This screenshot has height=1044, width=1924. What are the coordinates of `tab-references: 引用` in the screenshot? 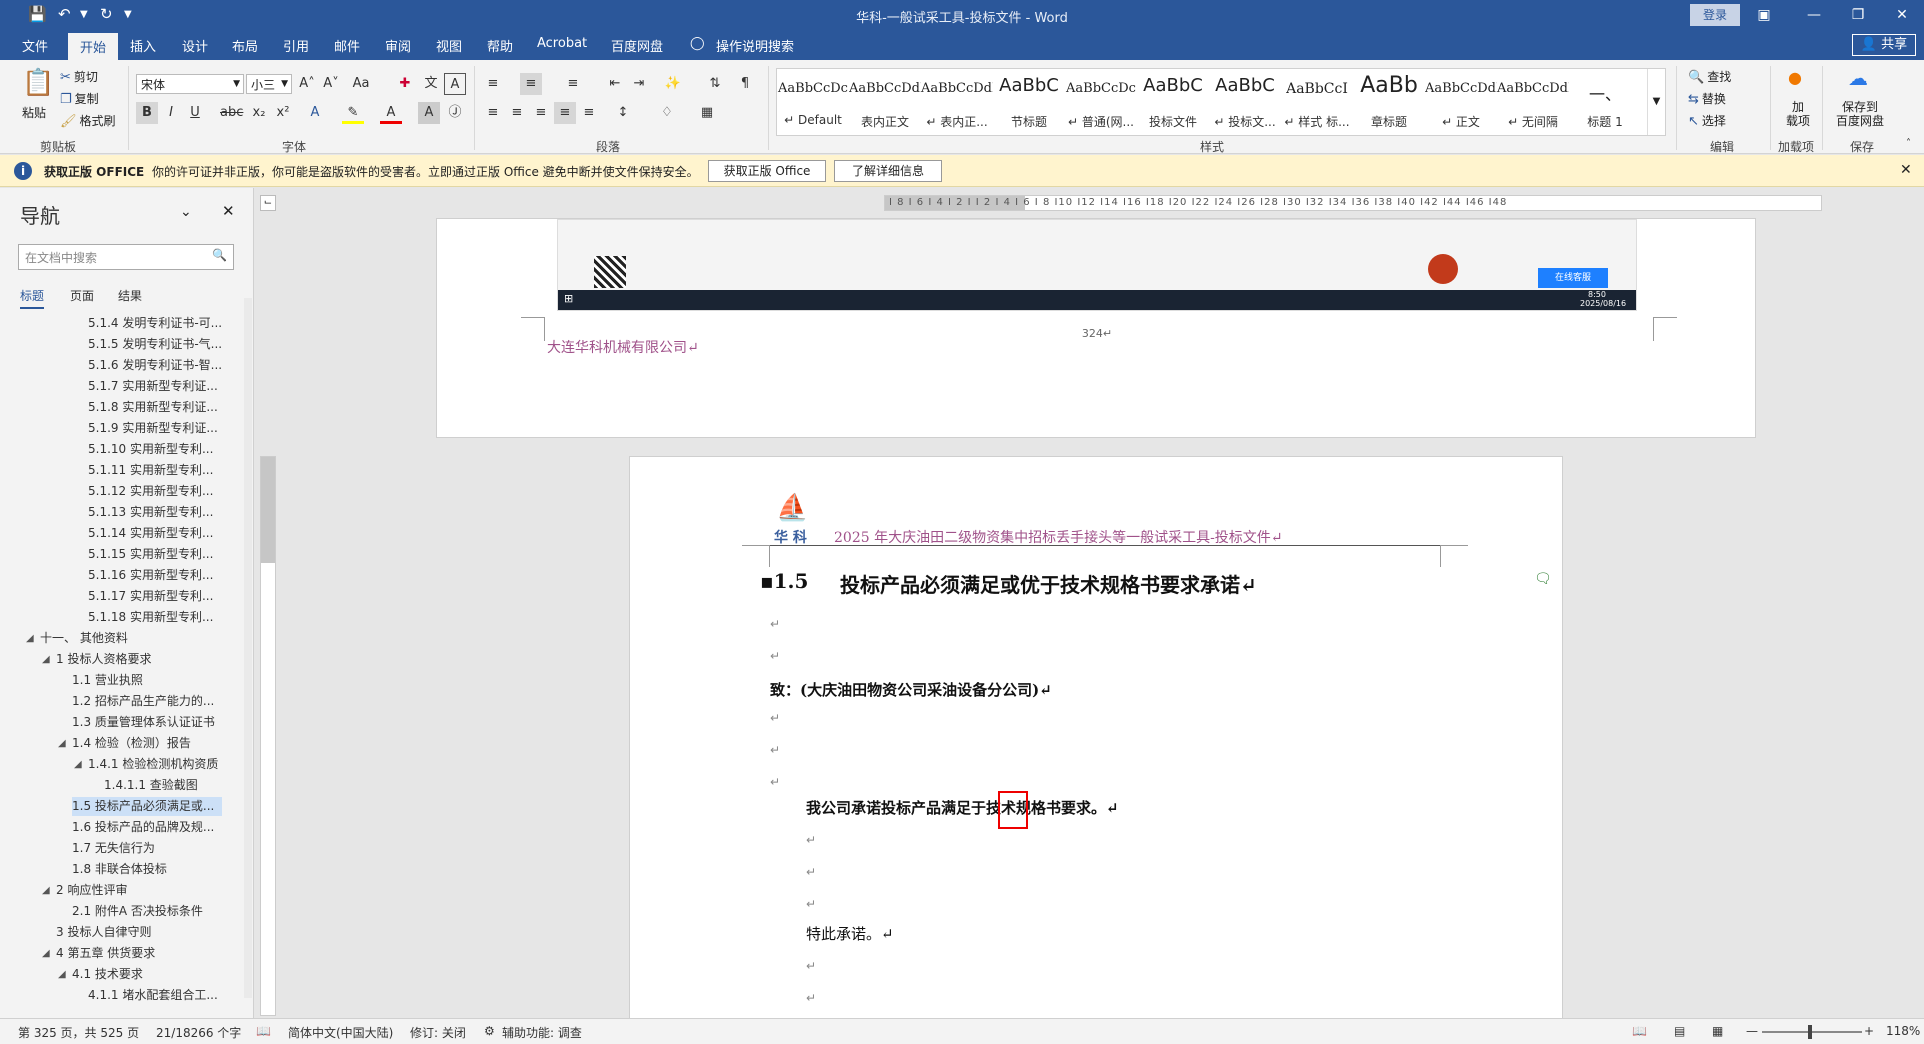 It's located at (296, 45).